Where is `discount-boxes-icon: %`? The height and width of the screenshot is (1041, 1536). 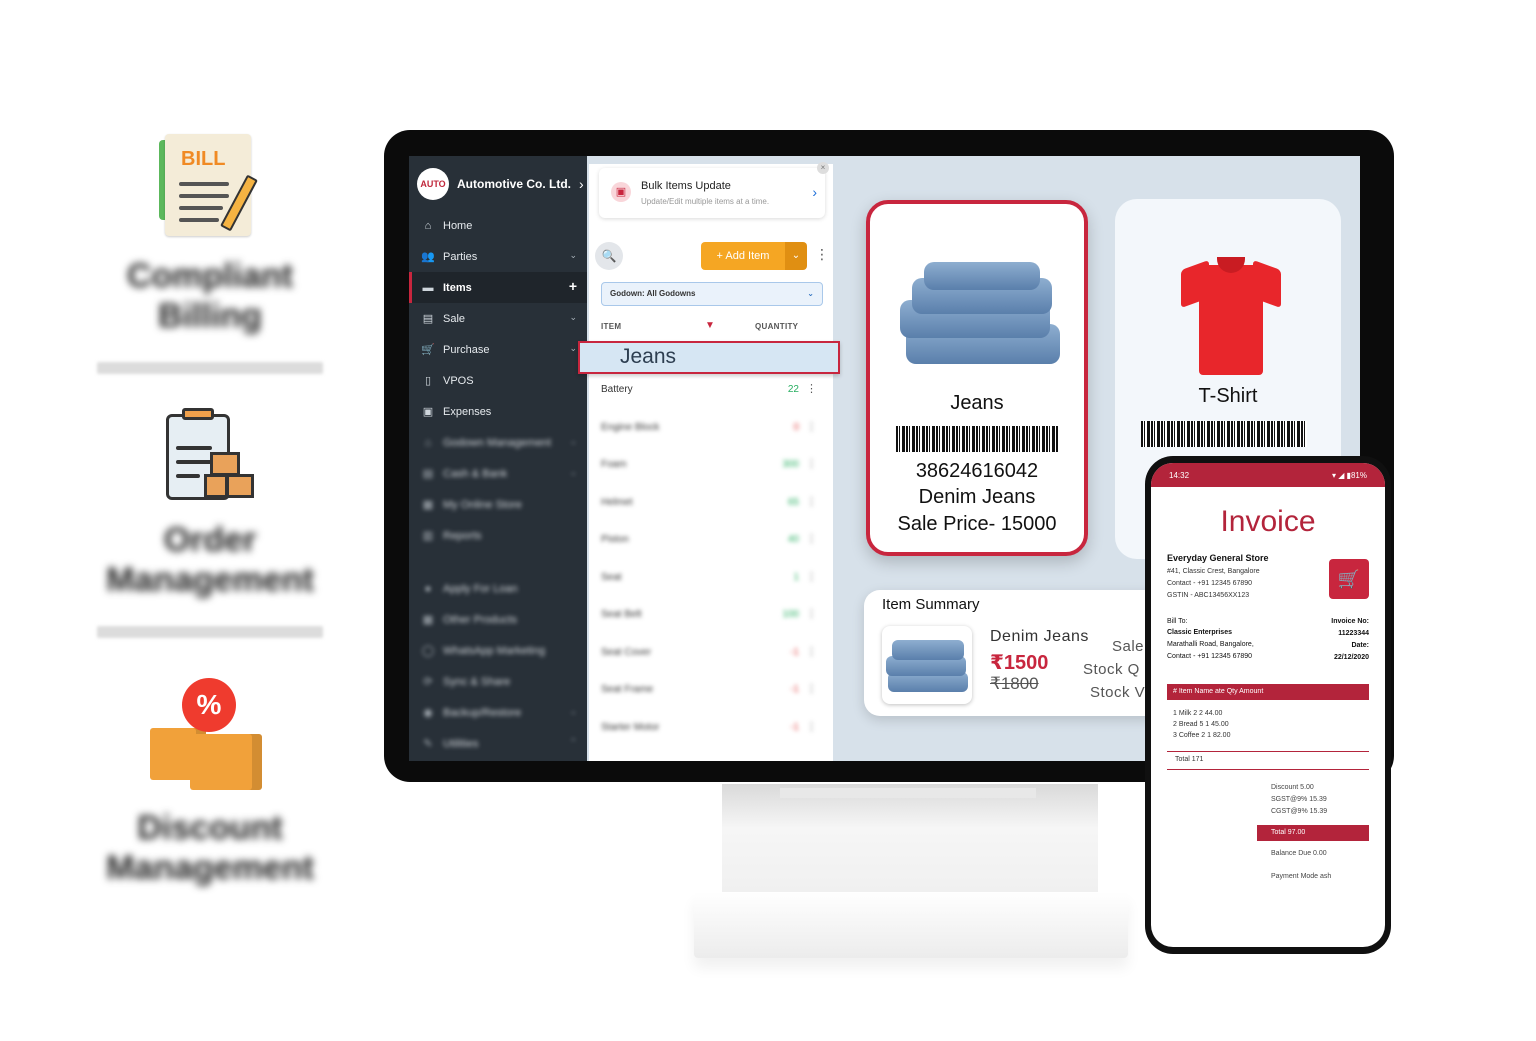
discount-boxes-icon: % is located at coordinates (210, 734).